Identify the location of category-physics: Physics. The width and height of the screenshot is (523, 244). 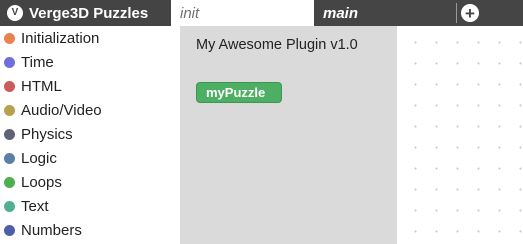
(90, 134).